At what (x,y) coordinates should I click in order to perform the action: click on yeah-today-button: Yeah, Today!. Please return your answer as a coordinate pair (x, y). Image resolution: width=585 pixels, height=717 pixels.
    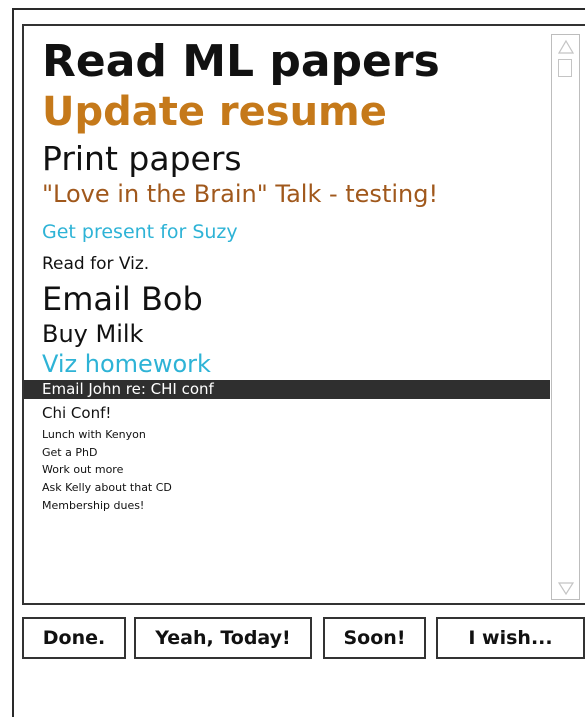
    Looking at the image, I should click on (223, 638).